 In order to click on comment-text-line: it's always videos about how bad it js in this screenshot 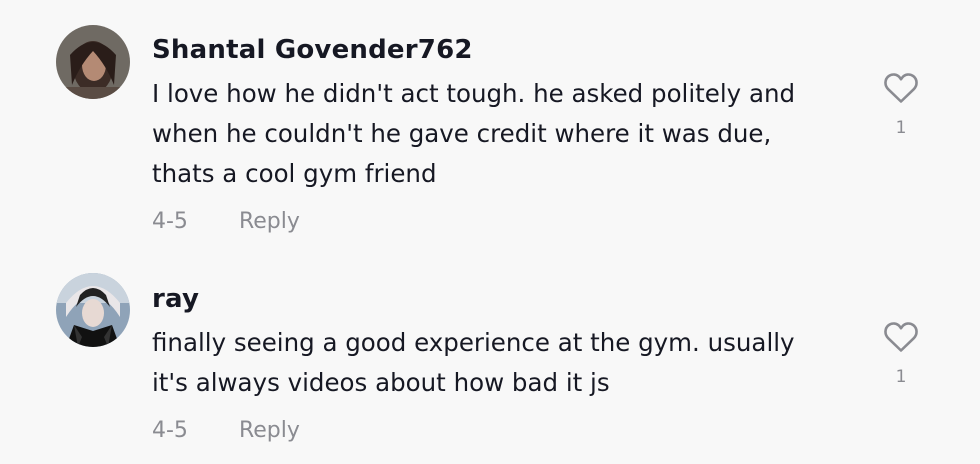, I will do `click(381, 382)`.